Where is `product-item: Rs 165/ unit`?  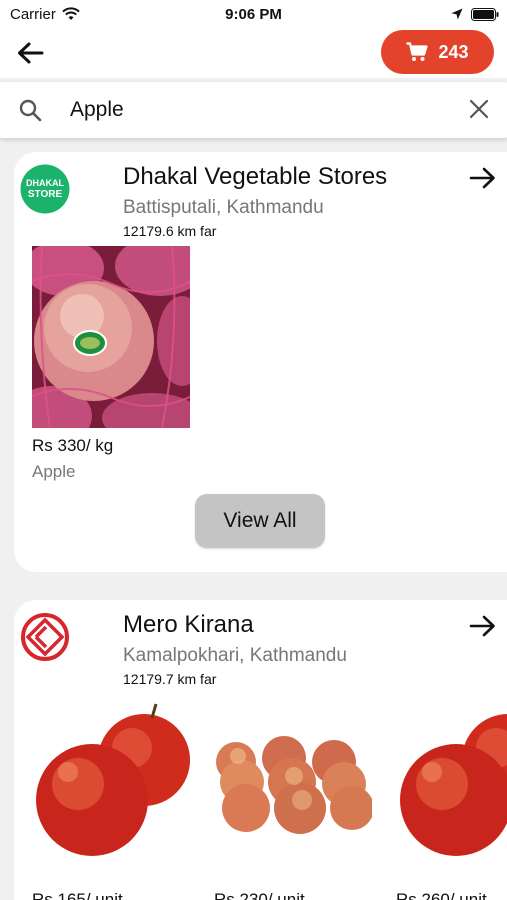 product-item: Rs 165/ unit is located at coordinates (112, 800).